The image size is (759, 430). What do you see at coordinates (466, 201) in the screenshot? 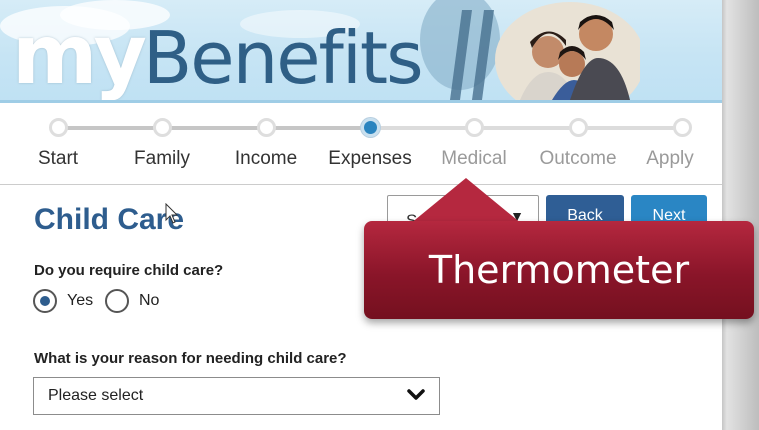
I see `callout-pointer` at bounding box center [466, 201].